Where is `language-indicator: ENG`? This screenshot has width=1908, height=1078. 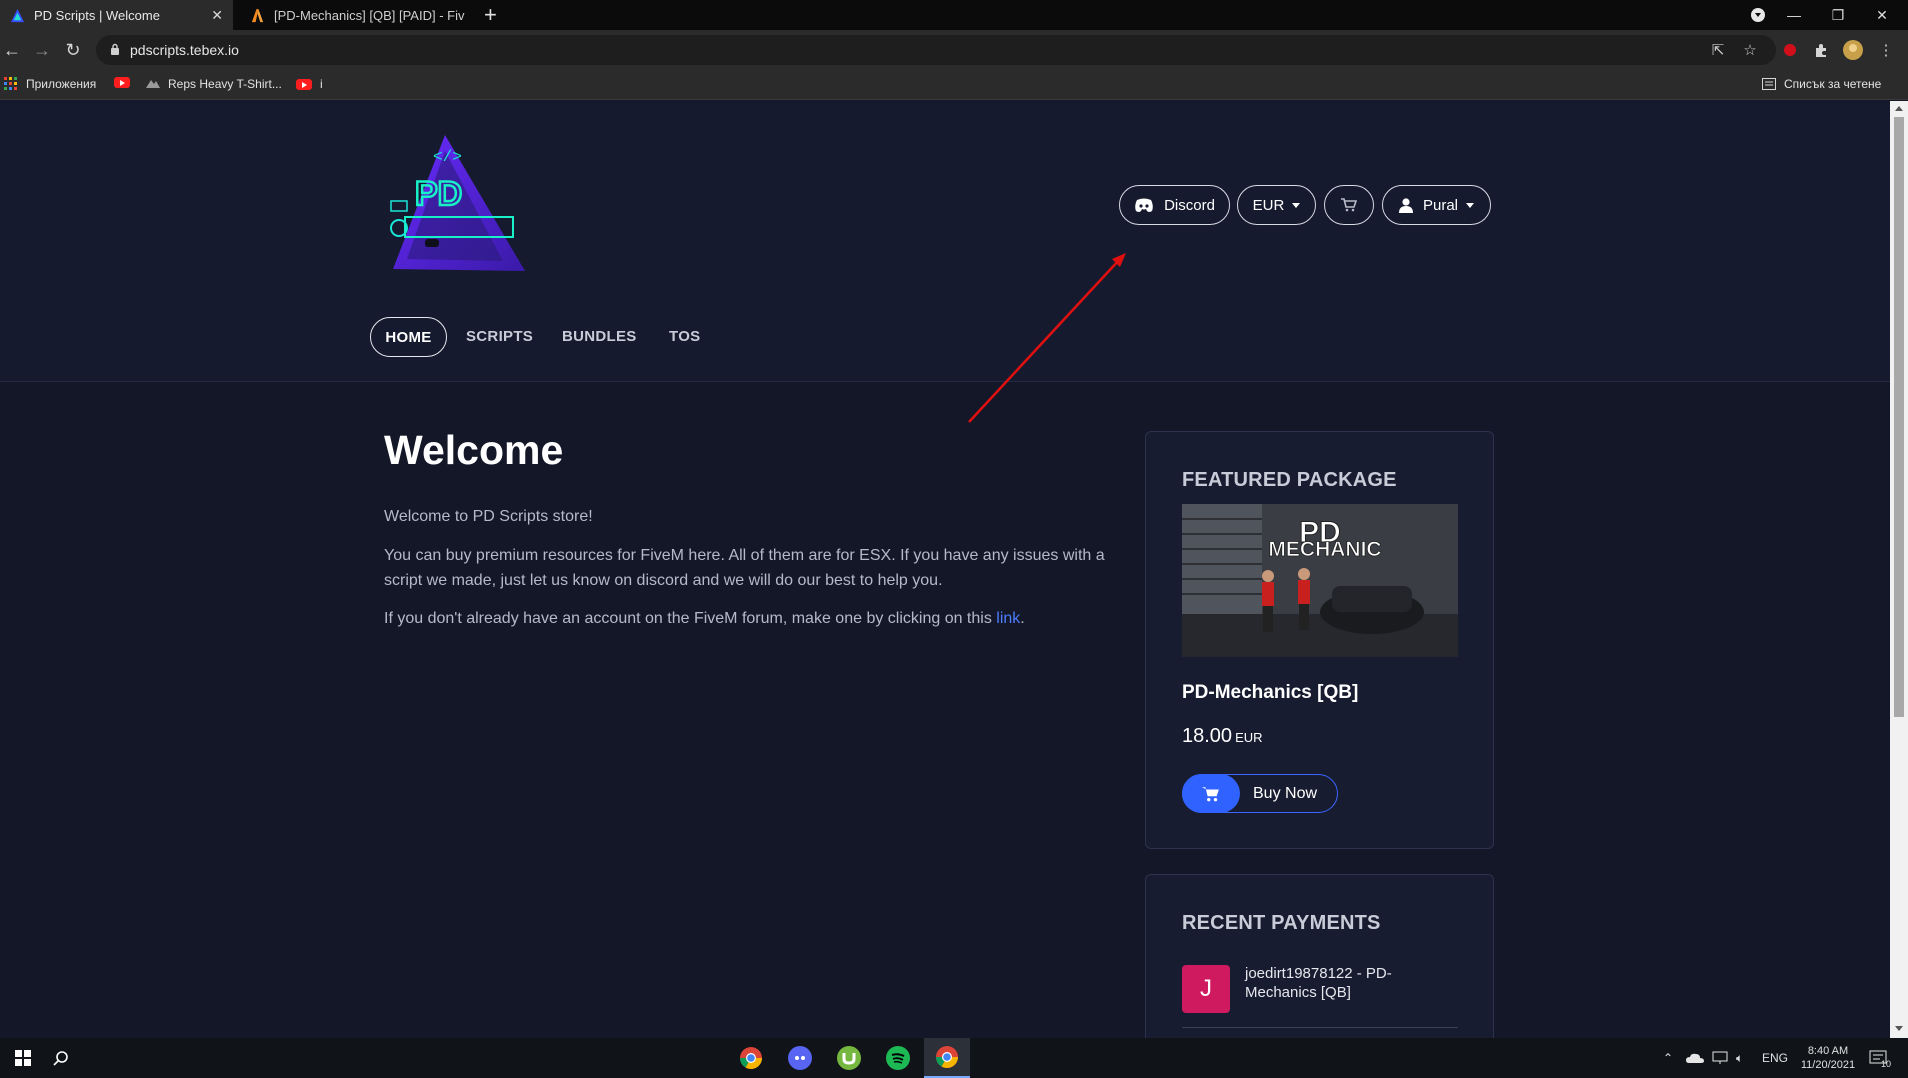
language-indicator: ENG is located at coordinates (1775, 1058).